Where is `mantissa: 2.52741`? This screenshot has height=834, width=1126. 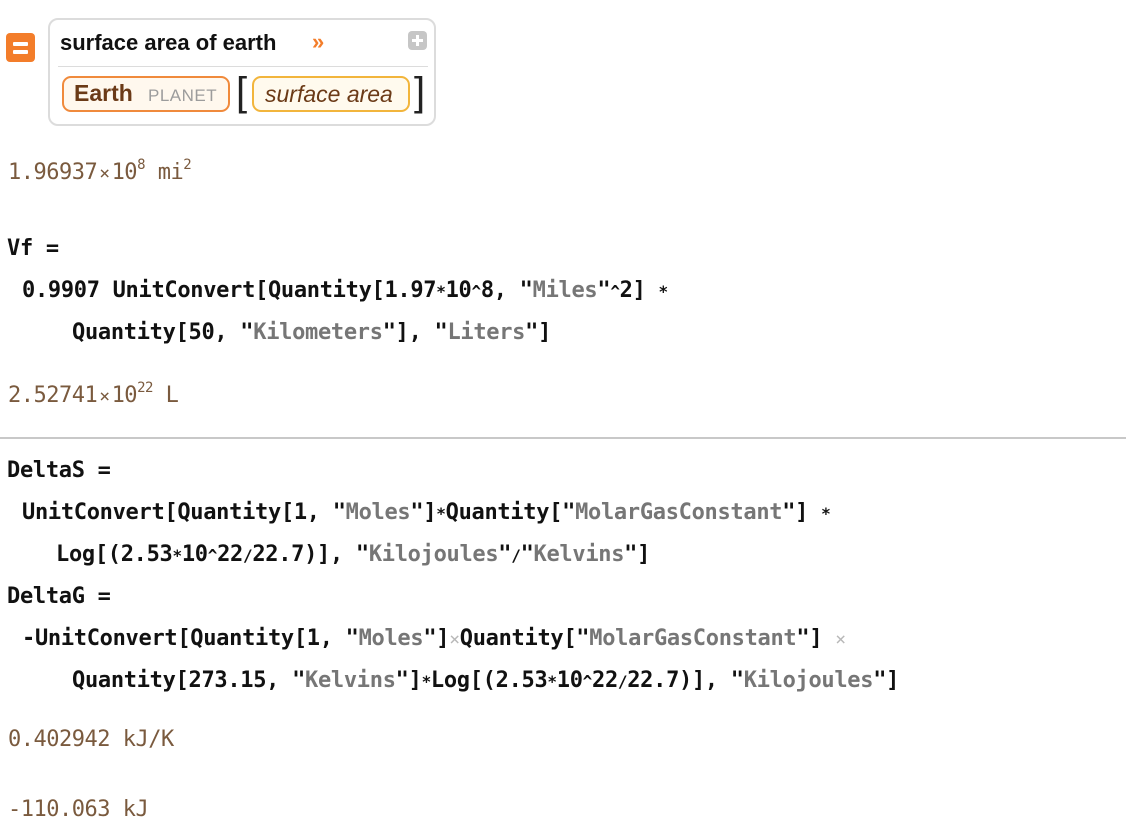
mantissa: 2.52741 is located at coordinates (53, 395).